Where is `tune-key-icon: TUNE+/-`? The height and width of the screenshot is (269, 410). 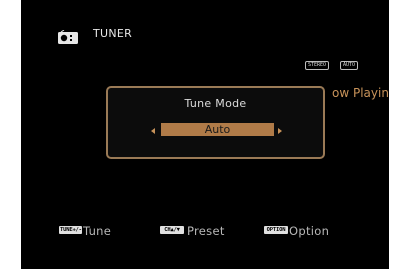 tune-key-icon: TUNE+/- is located at coordinates (70, 230).